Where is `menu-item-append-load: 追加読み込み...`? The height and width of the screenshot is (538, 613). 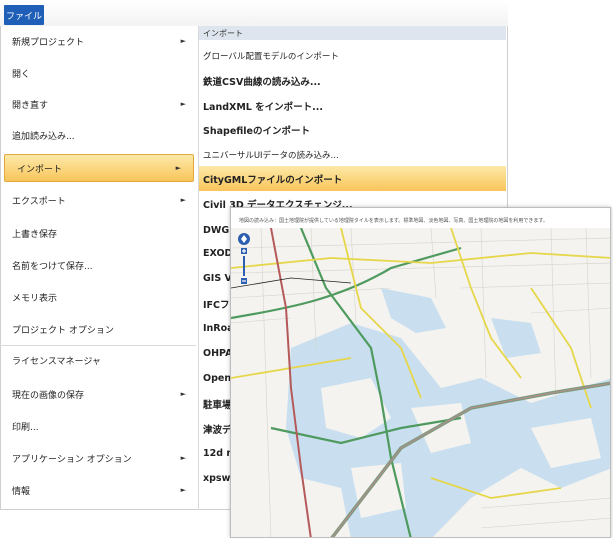 menu-item-append-load: 追加読み込み... is located at coordinates (99, 135).